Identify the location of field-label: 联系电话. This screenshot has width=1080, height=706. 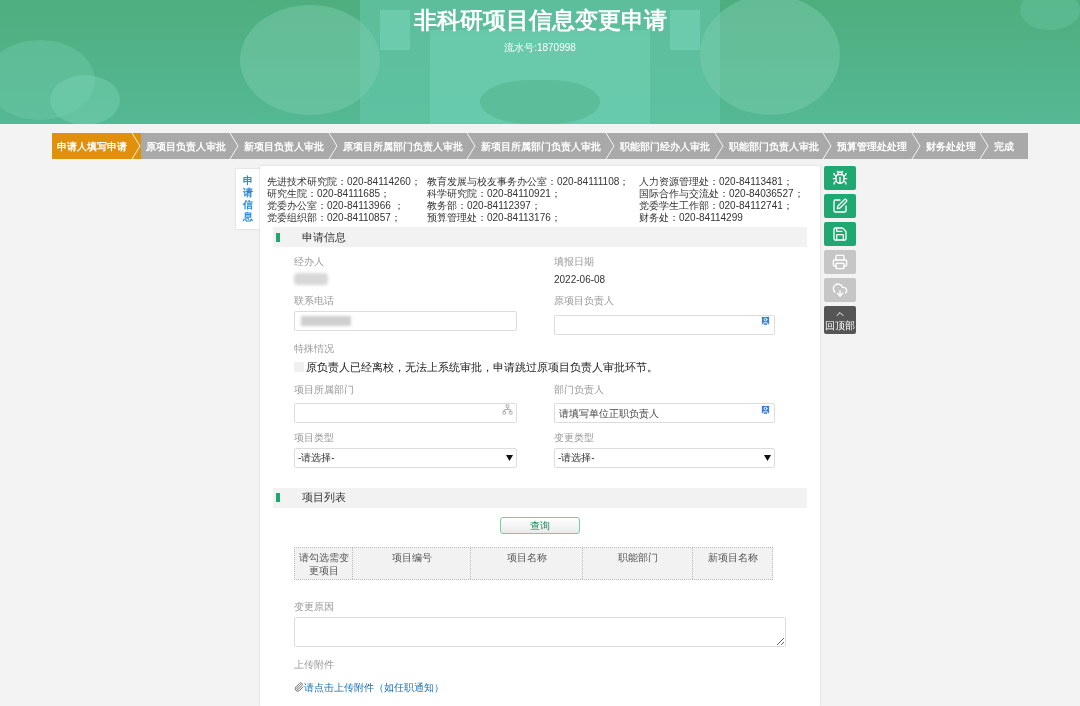
(314, 301).